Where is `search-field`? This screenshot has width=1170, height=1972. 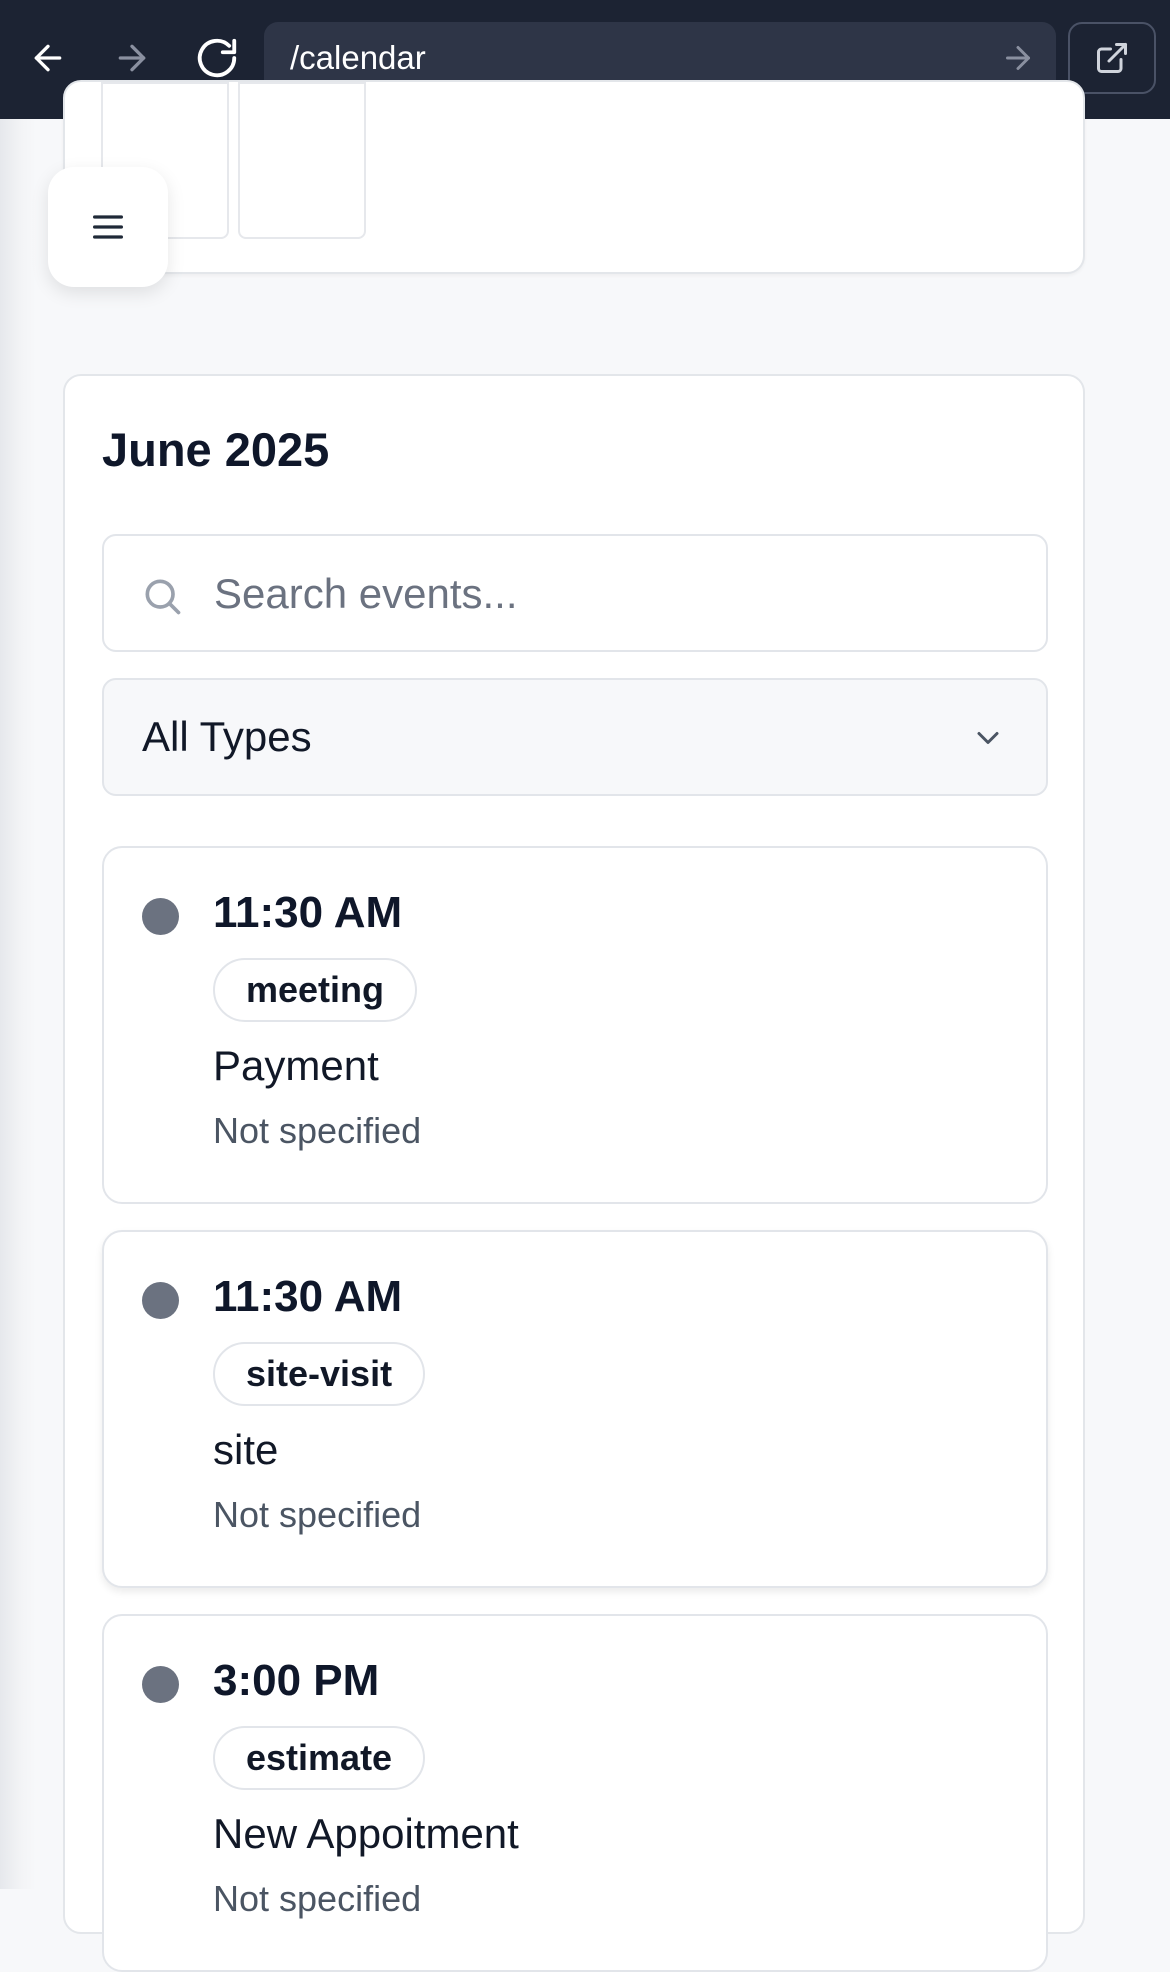
search-field is located at coordinates (575, 593).